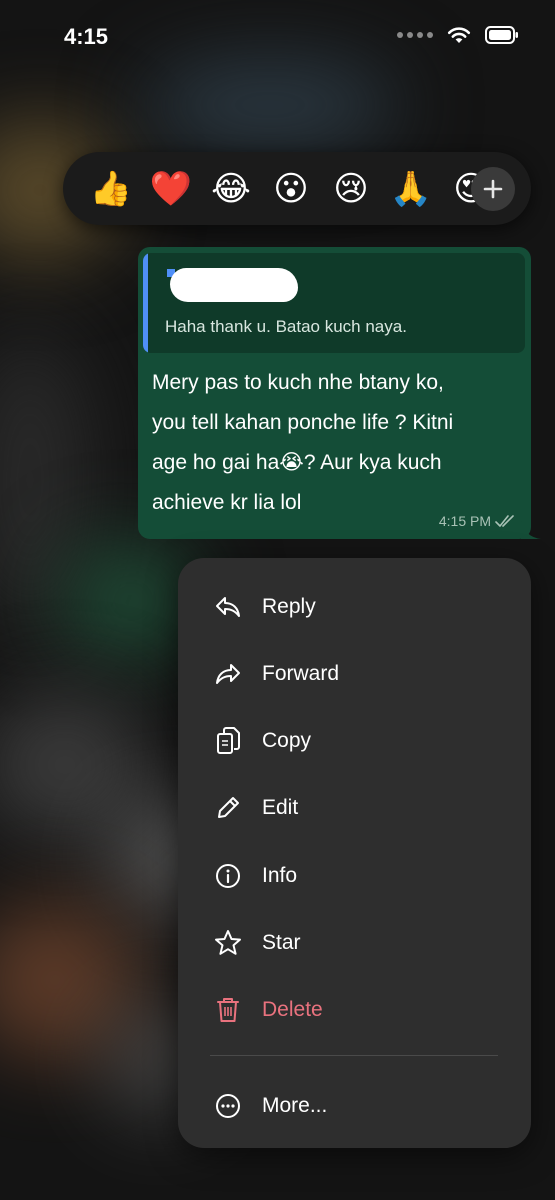  What do you see at coordinates (228, 674) in the screenshot?
I see `forward-icon` at bounding box center [228, 674].